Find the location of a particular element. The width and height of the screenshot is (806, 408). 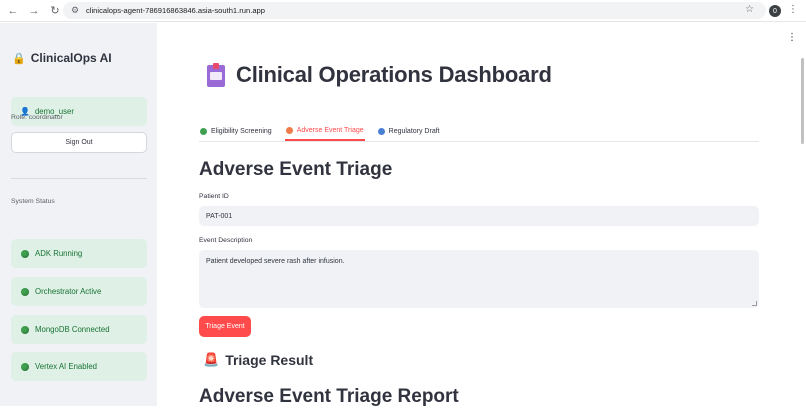

event-description-label: Event Description is located at coordinates (226, 240).